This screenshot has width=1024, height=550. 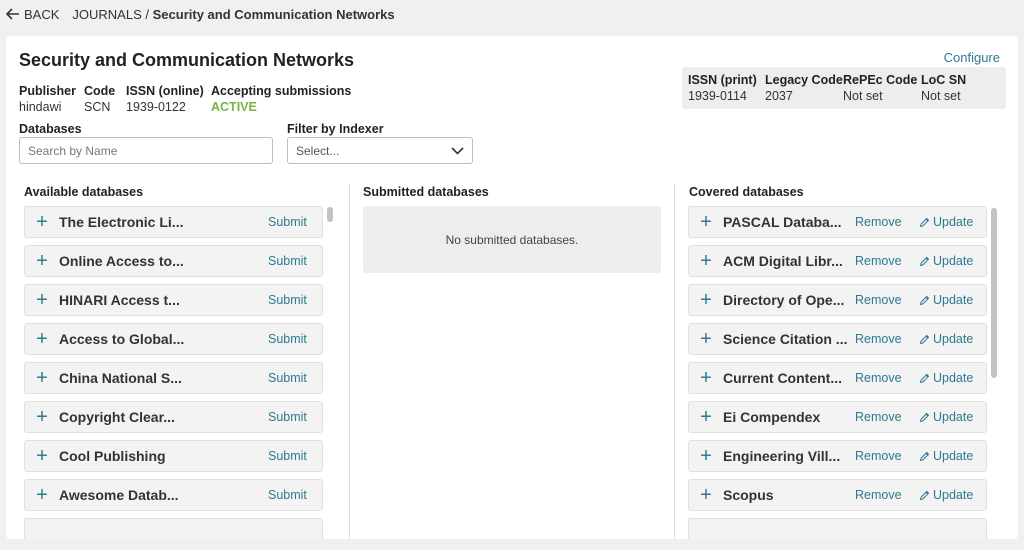 I want to click on available-databases-heading: Available databases, so click(x=84, y=192).